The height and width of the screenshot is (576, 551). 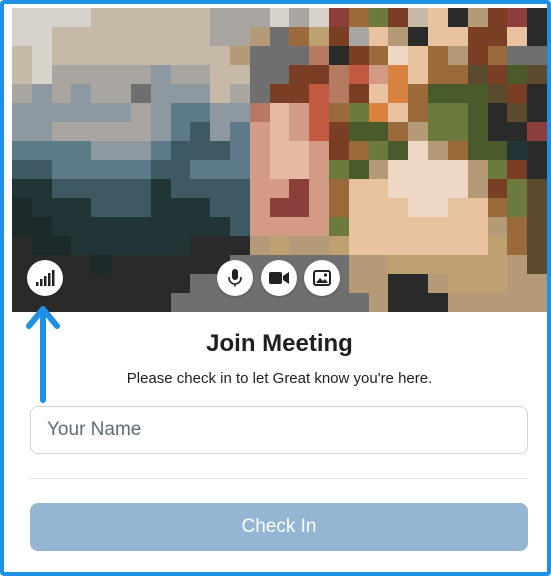 I want to click on name-input, so click(x=279, y=430).